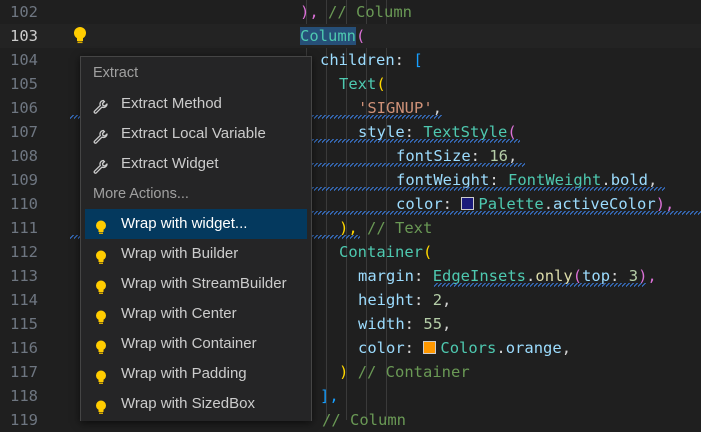  Describe the element at coordinates (468, 348) in the screenshot. I see `code-token: Colors` at that location.